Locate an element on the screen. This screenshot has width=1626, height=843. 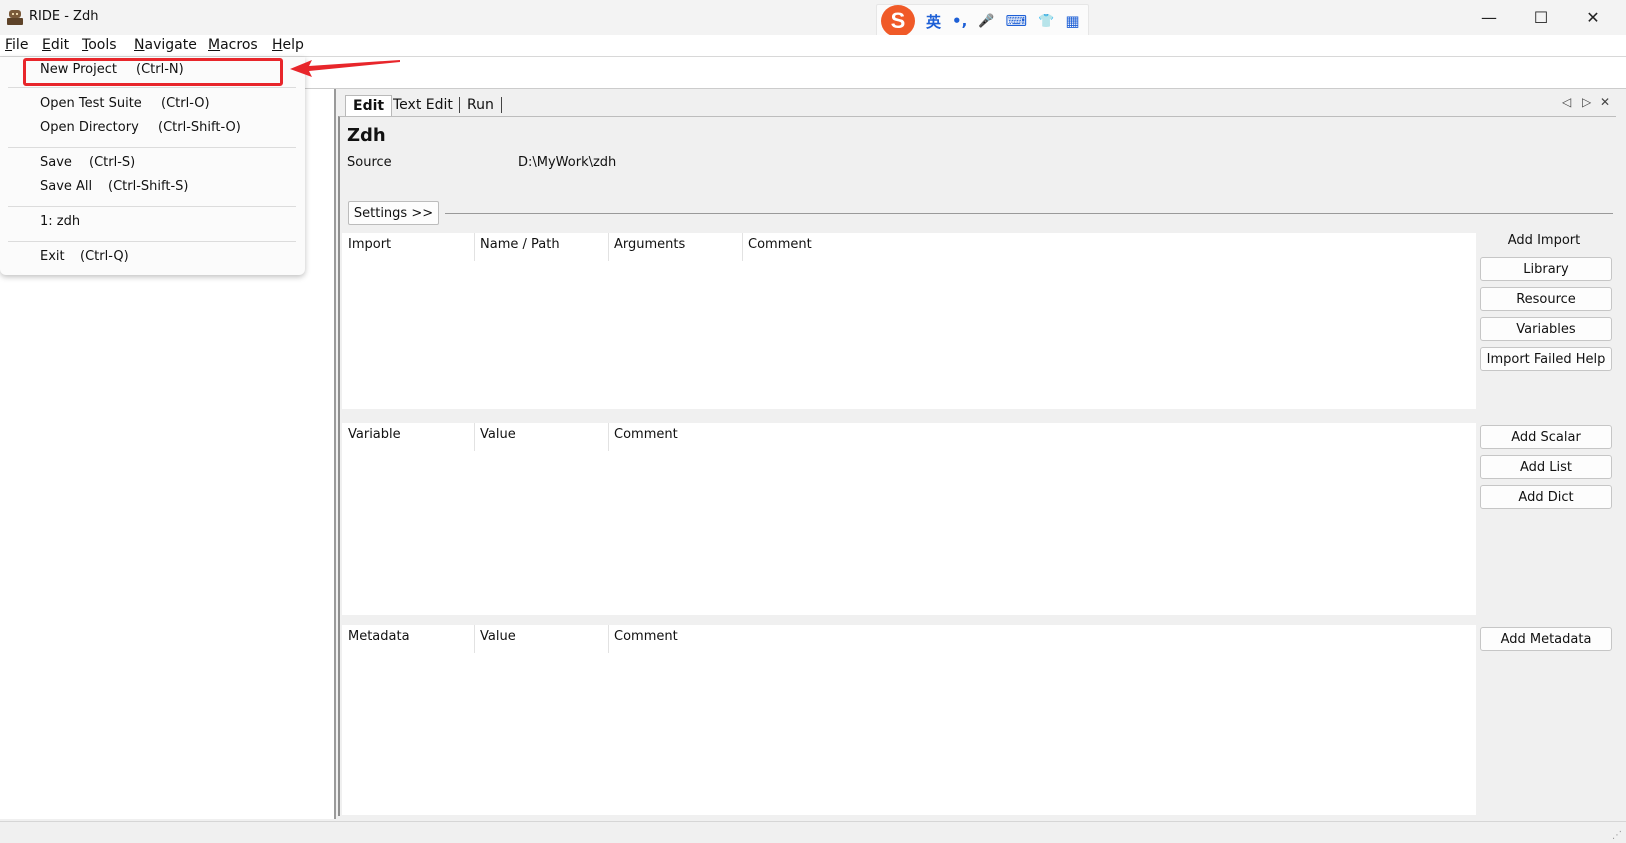
tab-run: Run is located at coordinates (480, 105).